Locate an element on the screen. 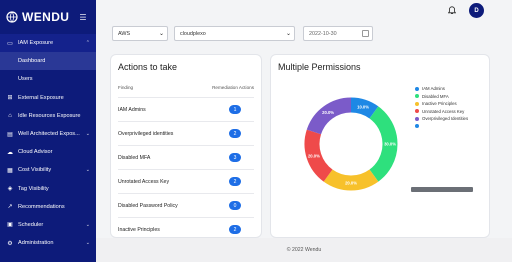 The height and width of the screenshot is (262, 512). bell-icon is located at coordinates (452, 10).